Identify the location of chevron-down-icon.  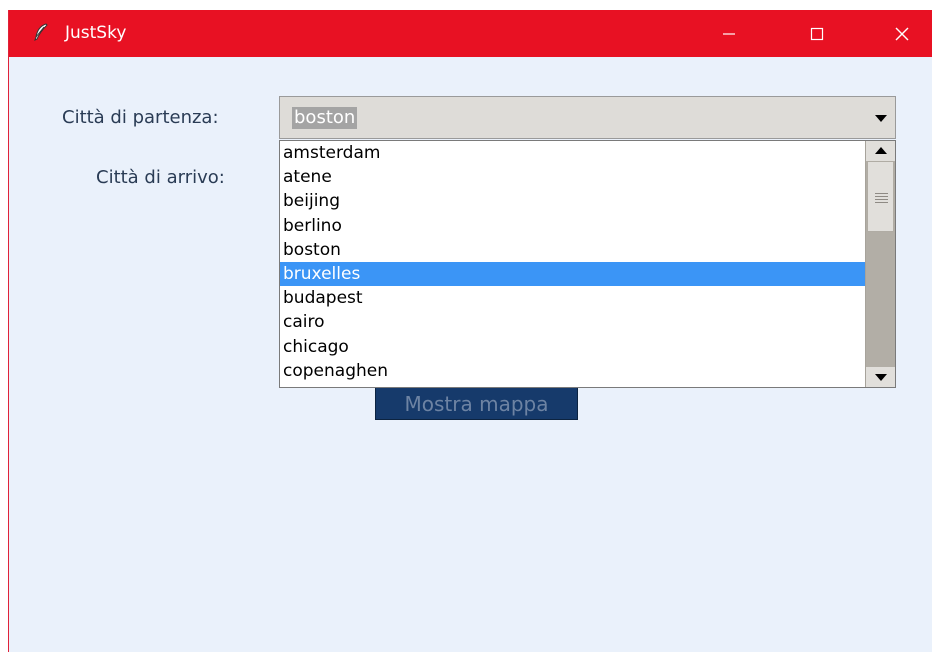
(881, 117).